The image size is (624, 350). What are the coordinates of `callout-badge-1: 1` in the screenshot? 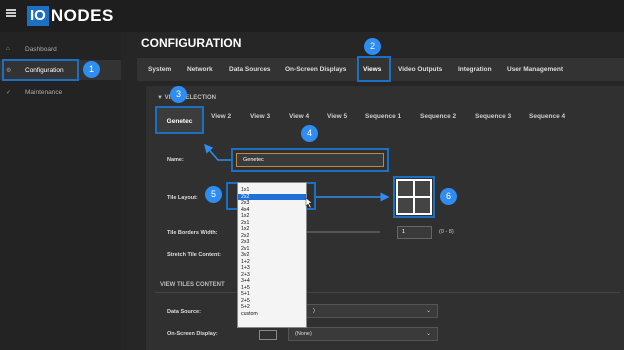 It's located at (91, 69).